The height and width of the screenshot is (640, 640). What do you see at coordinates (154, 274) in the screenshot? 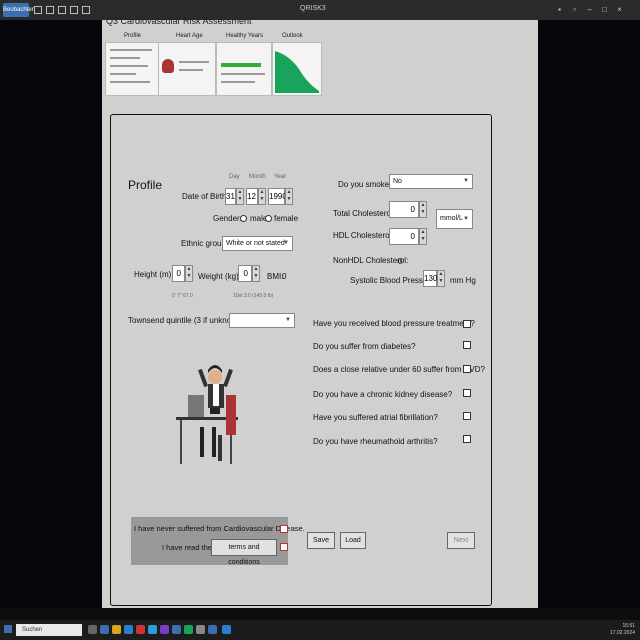
I see `height-label: Height (m):` at bounding box center [154, 274].